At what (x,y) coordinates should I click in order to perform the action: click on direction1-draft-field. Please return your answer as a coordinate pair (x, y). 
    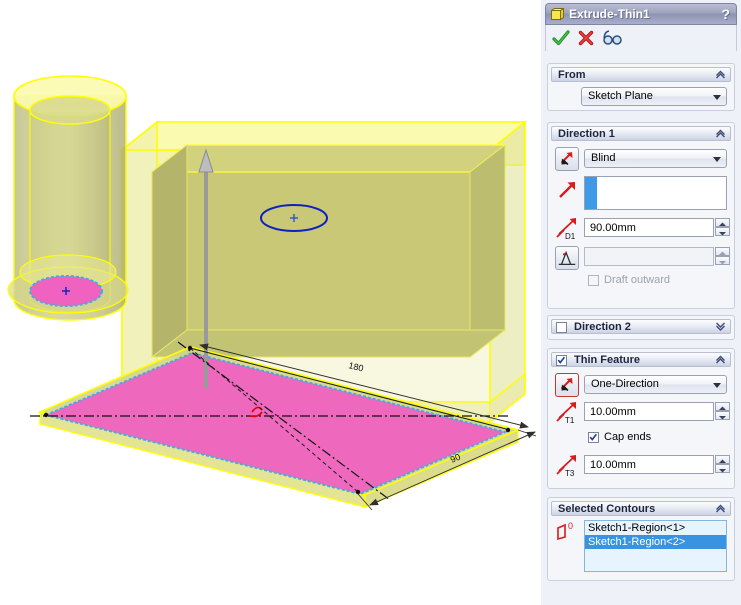
    Looking at the image, I should click on (649, 256).